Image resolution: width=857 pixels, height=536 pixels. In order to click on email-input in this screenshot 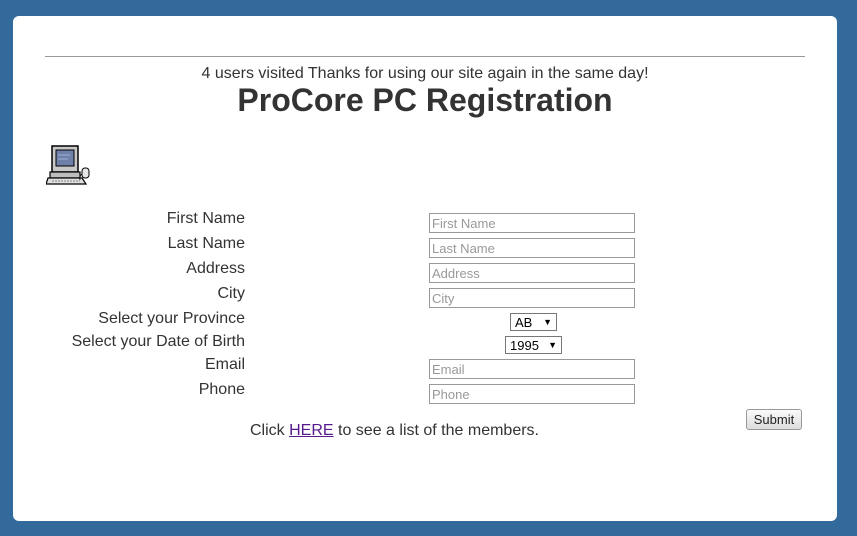, I will do `click(532, 369)`.